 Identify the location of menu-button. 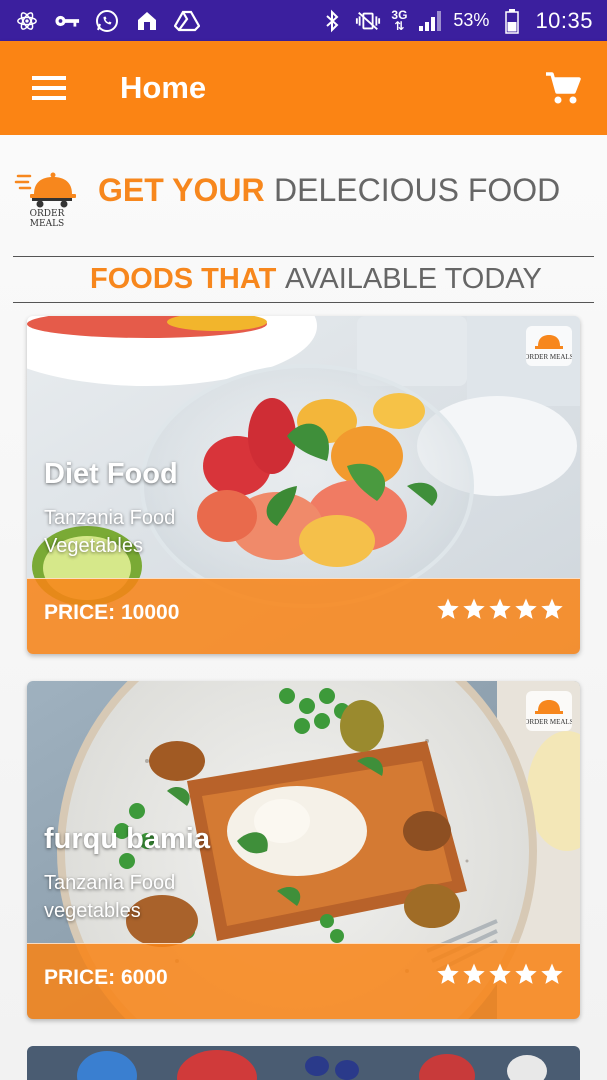
(49, 88).